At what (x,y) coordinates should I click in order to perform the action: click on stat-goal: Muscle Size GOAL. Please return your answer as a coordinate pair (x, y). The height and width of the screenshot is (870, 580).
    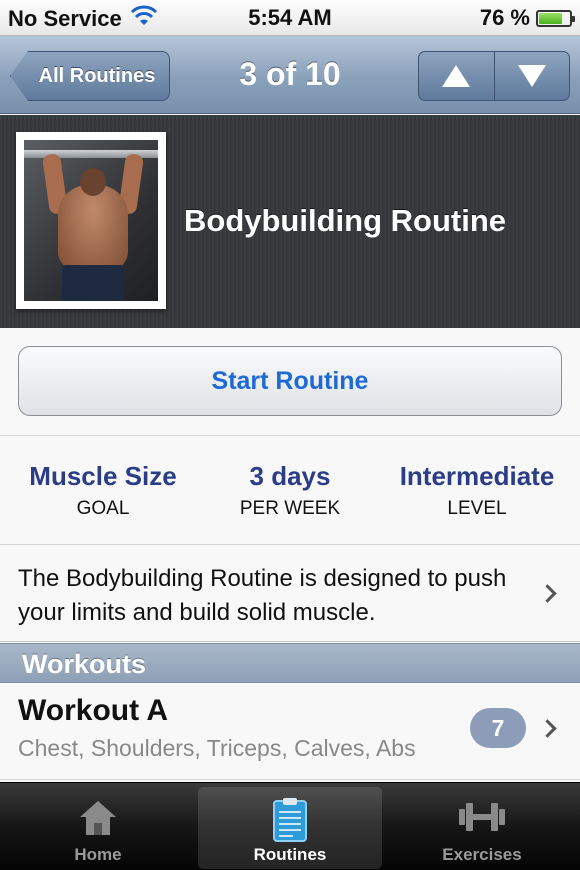
    Looking at the image, I should click on (103, 490).